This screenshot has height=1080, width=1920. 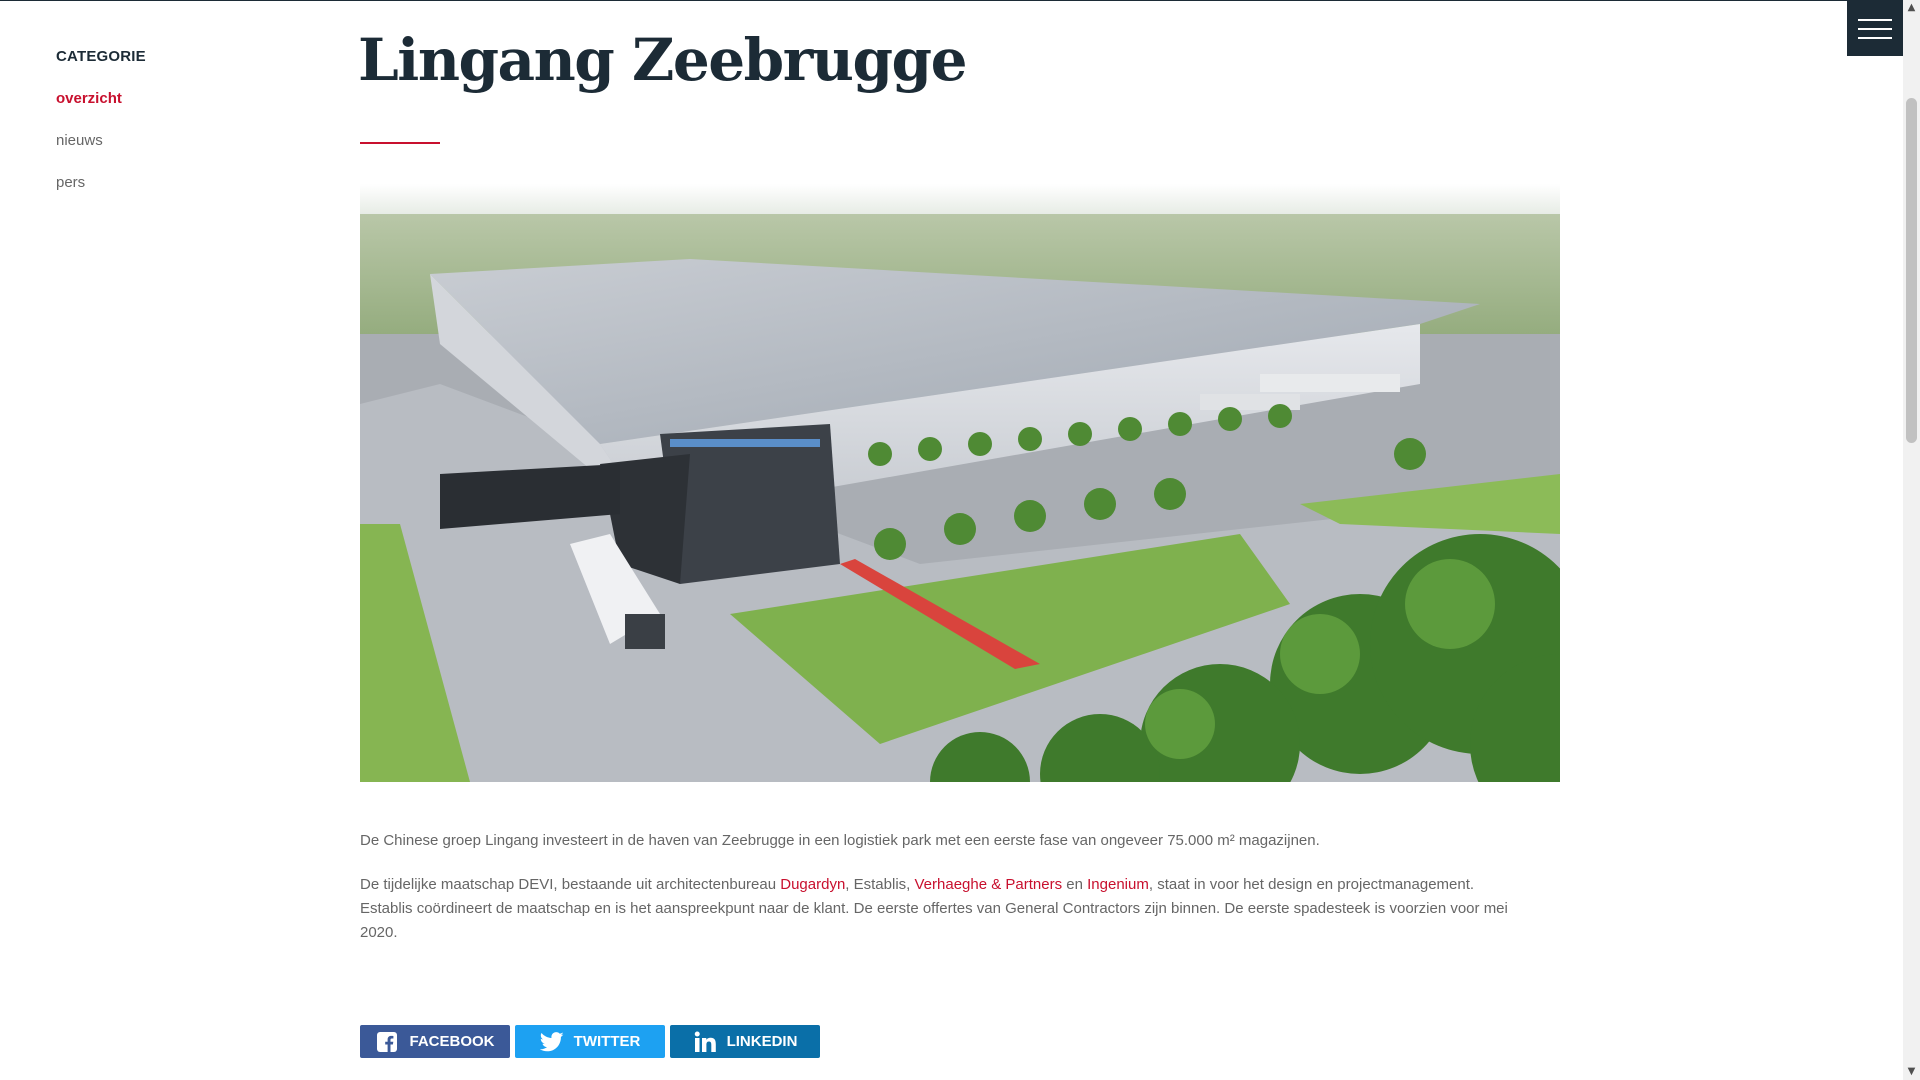 I want to click on twitter-share-button: TWITTER, so click(x=590, y=1041).